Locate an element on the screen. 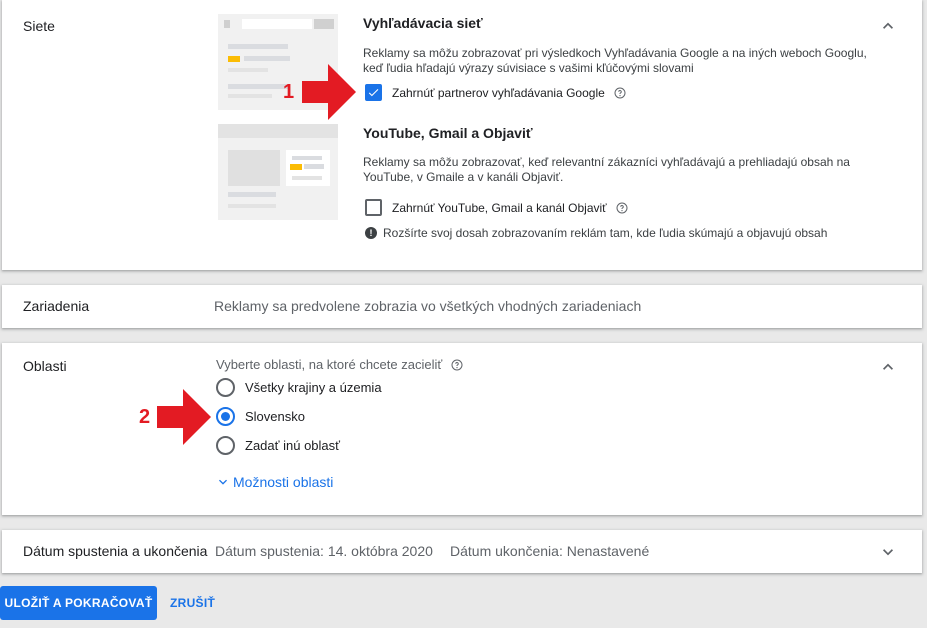 The height and width of the screenshot is (628, 927). youtube-checkbox is located at coordinates (373, 207).